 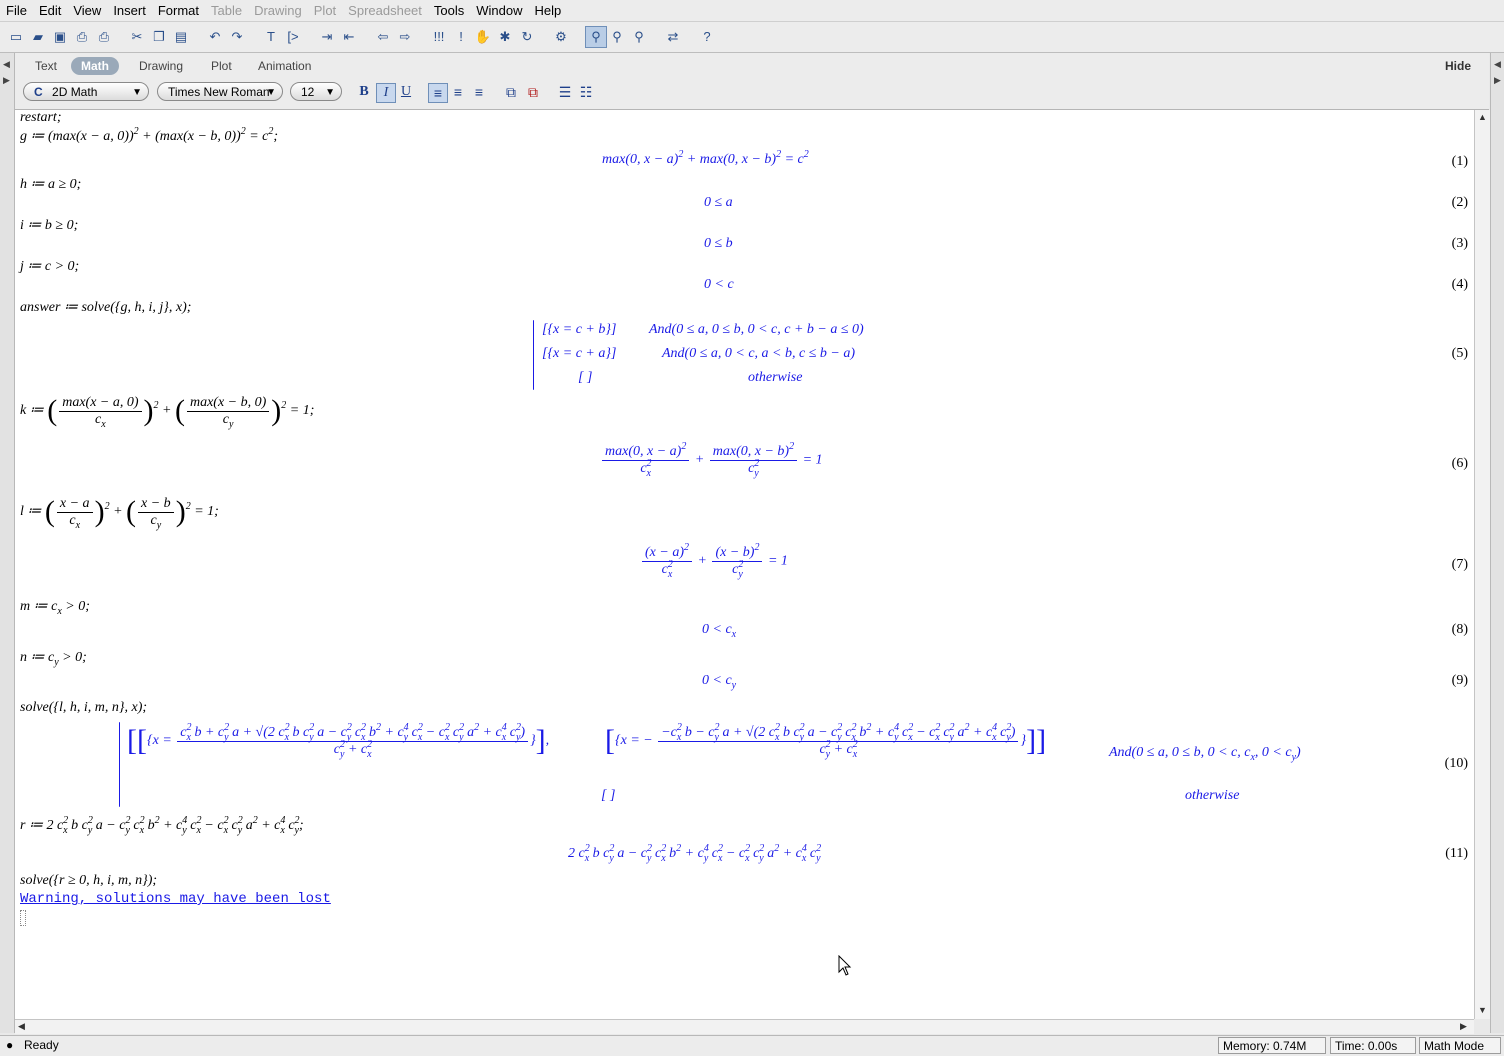 I want to click on equation-label: (9), so click(x=1459, y=680).